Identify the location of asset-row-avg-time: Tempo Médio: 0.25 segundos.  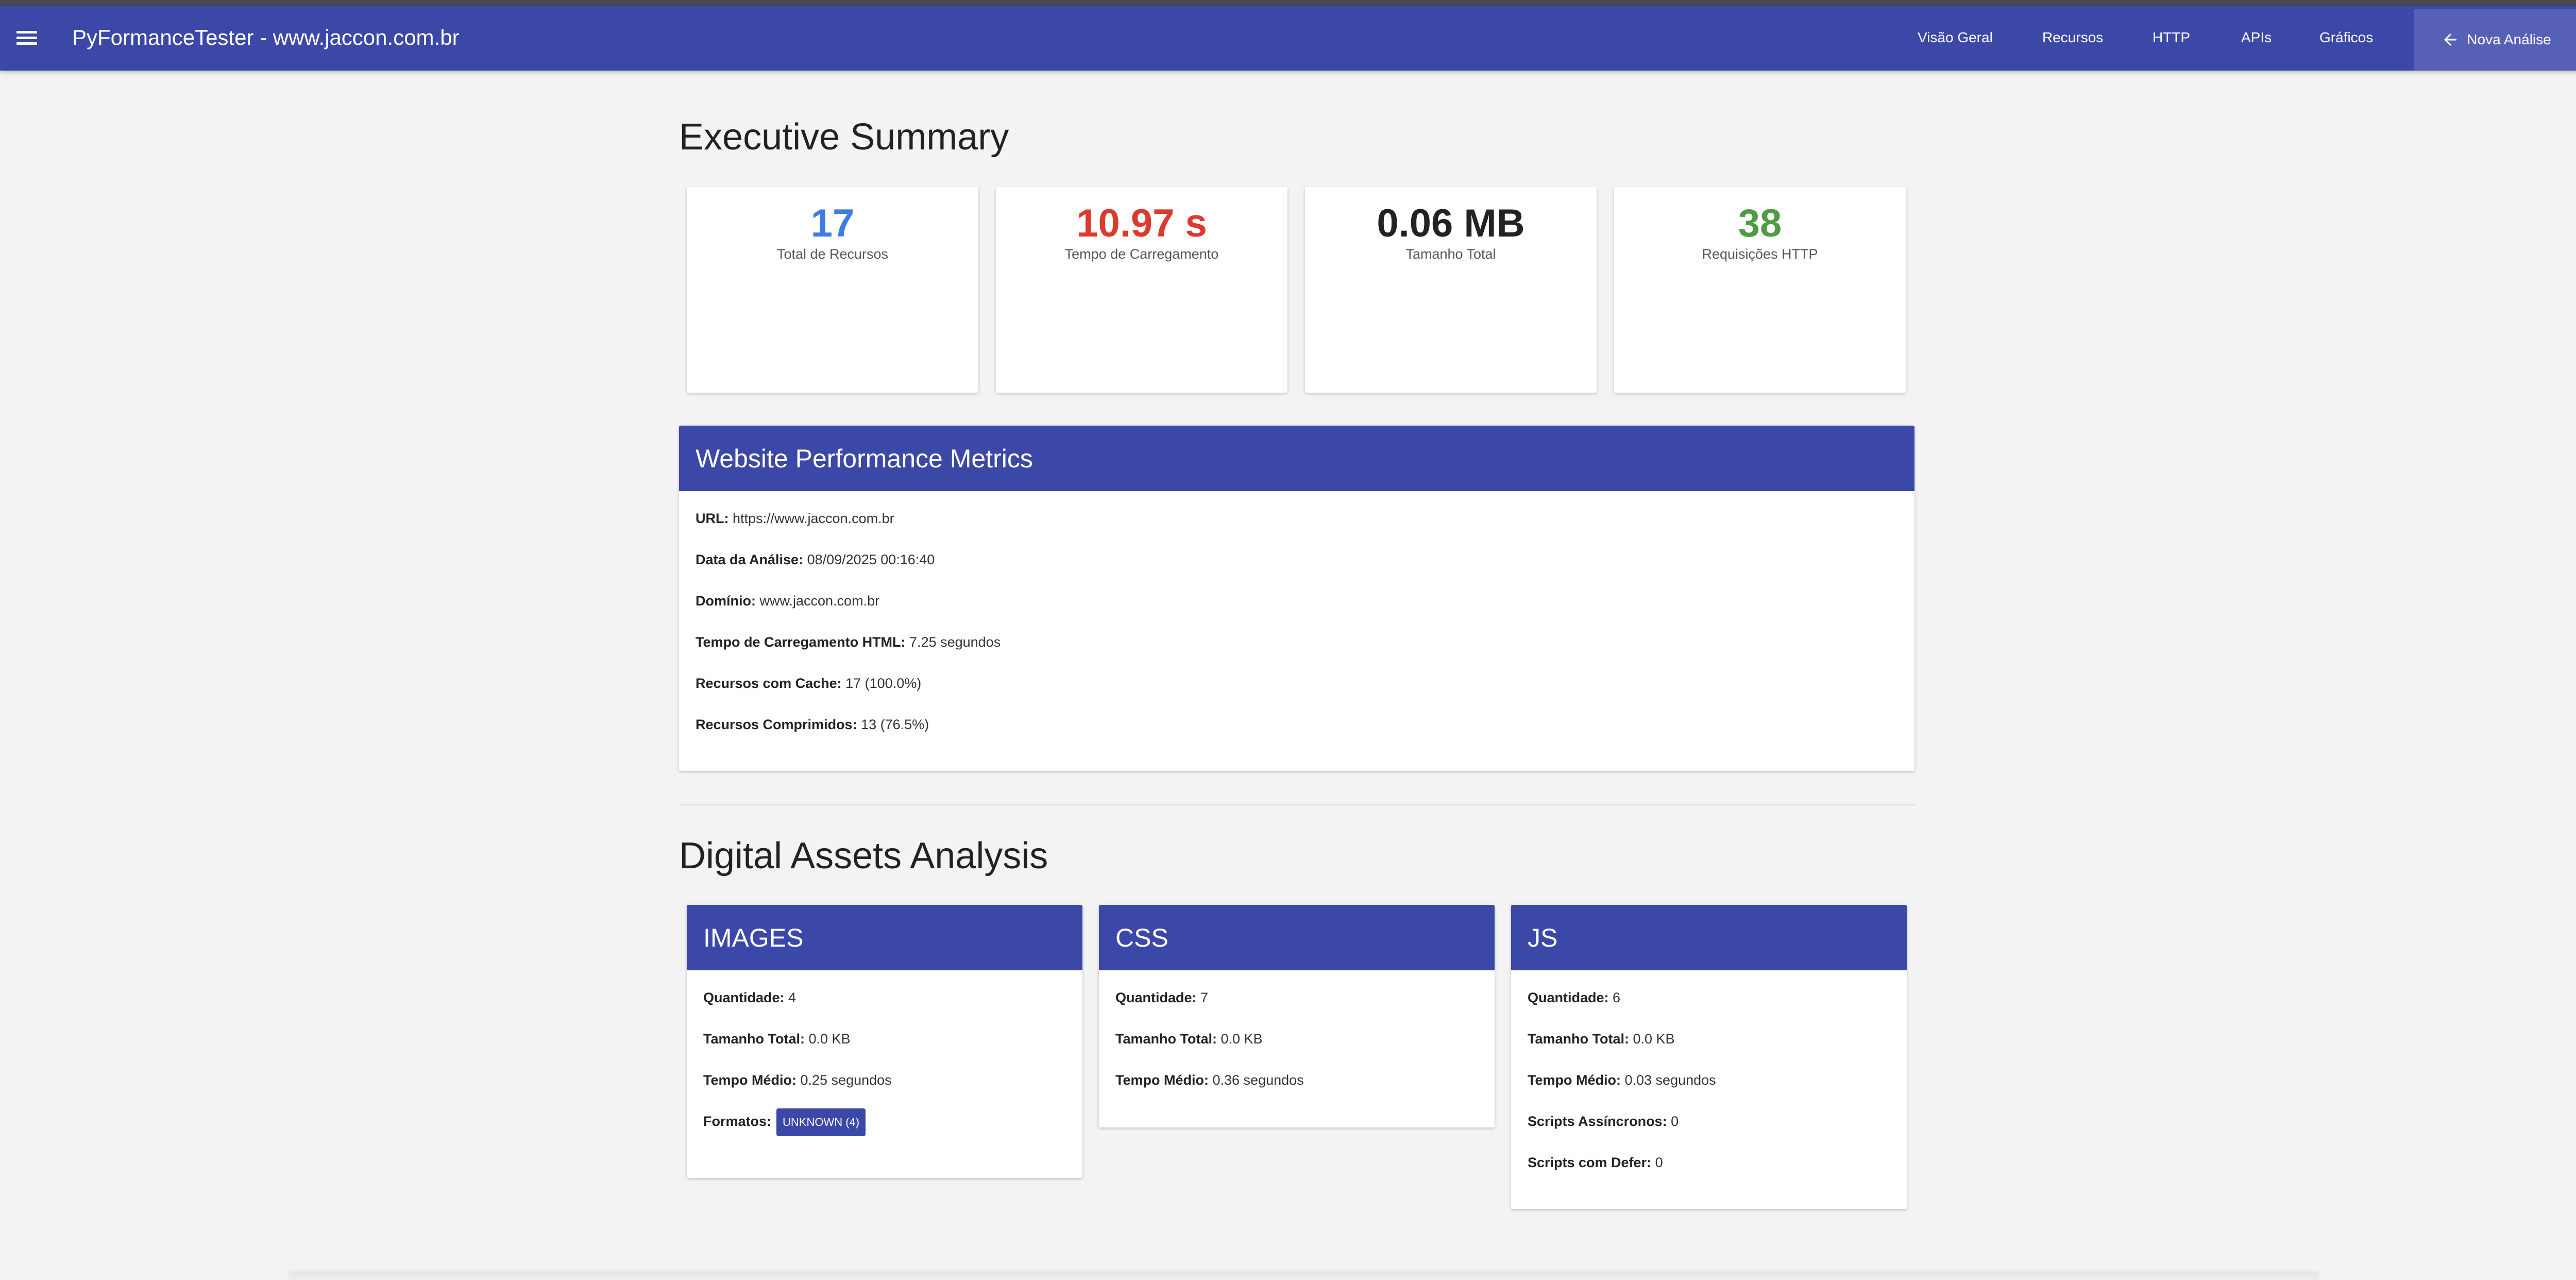
(797, 1080).